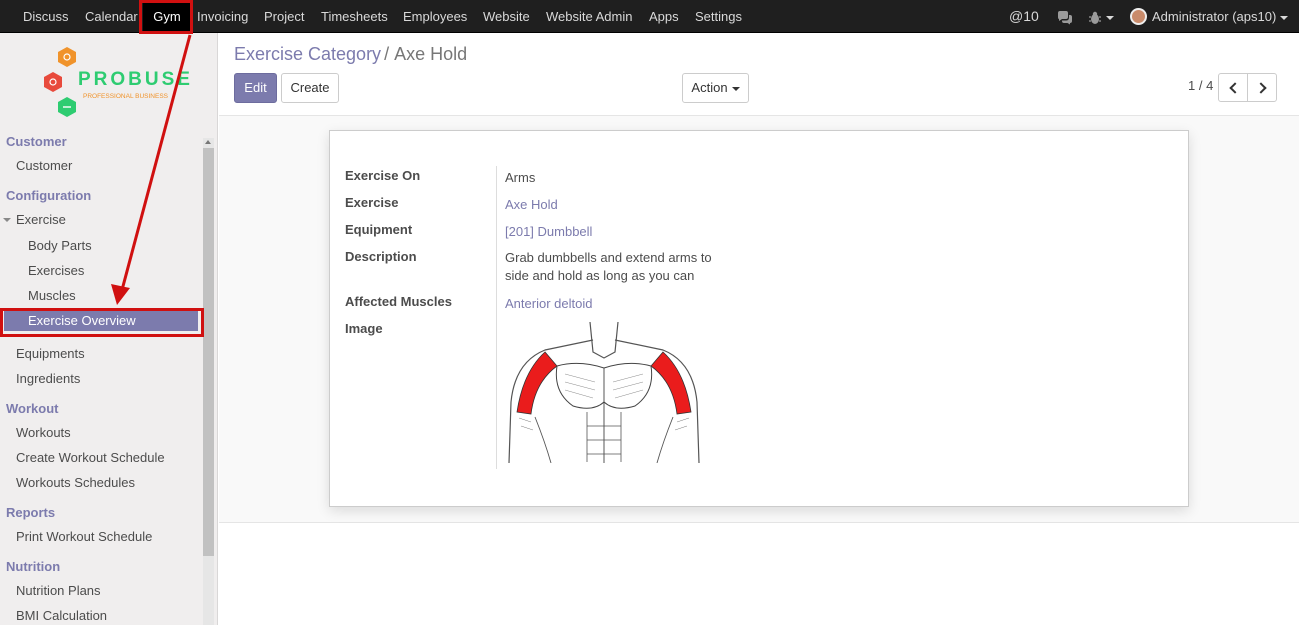  What do you see at coordinates (1101, 16) in the screenshot?
I see `debug-bug-icon` at bounding box center [1101, 16].